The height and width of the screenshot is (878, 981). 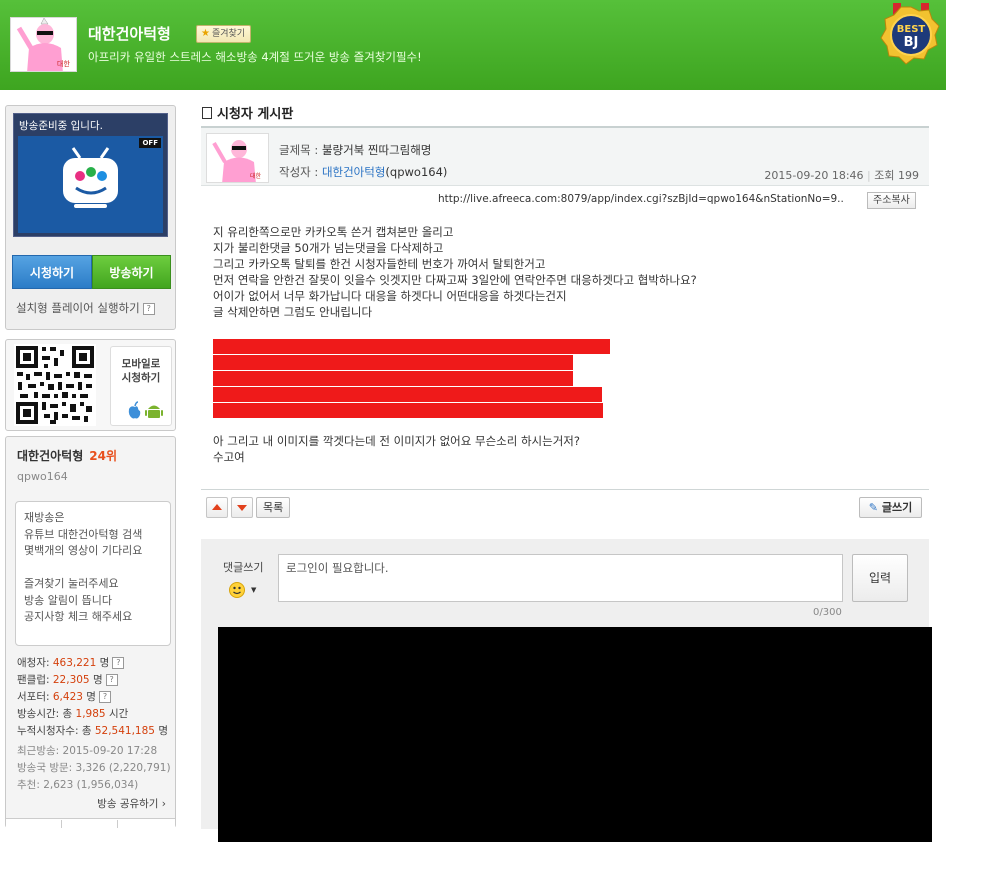 What do you see at coordinates (103, 456) in the screenshot?
I see `bj-rank: 24위` at bounding box center [103, 456].